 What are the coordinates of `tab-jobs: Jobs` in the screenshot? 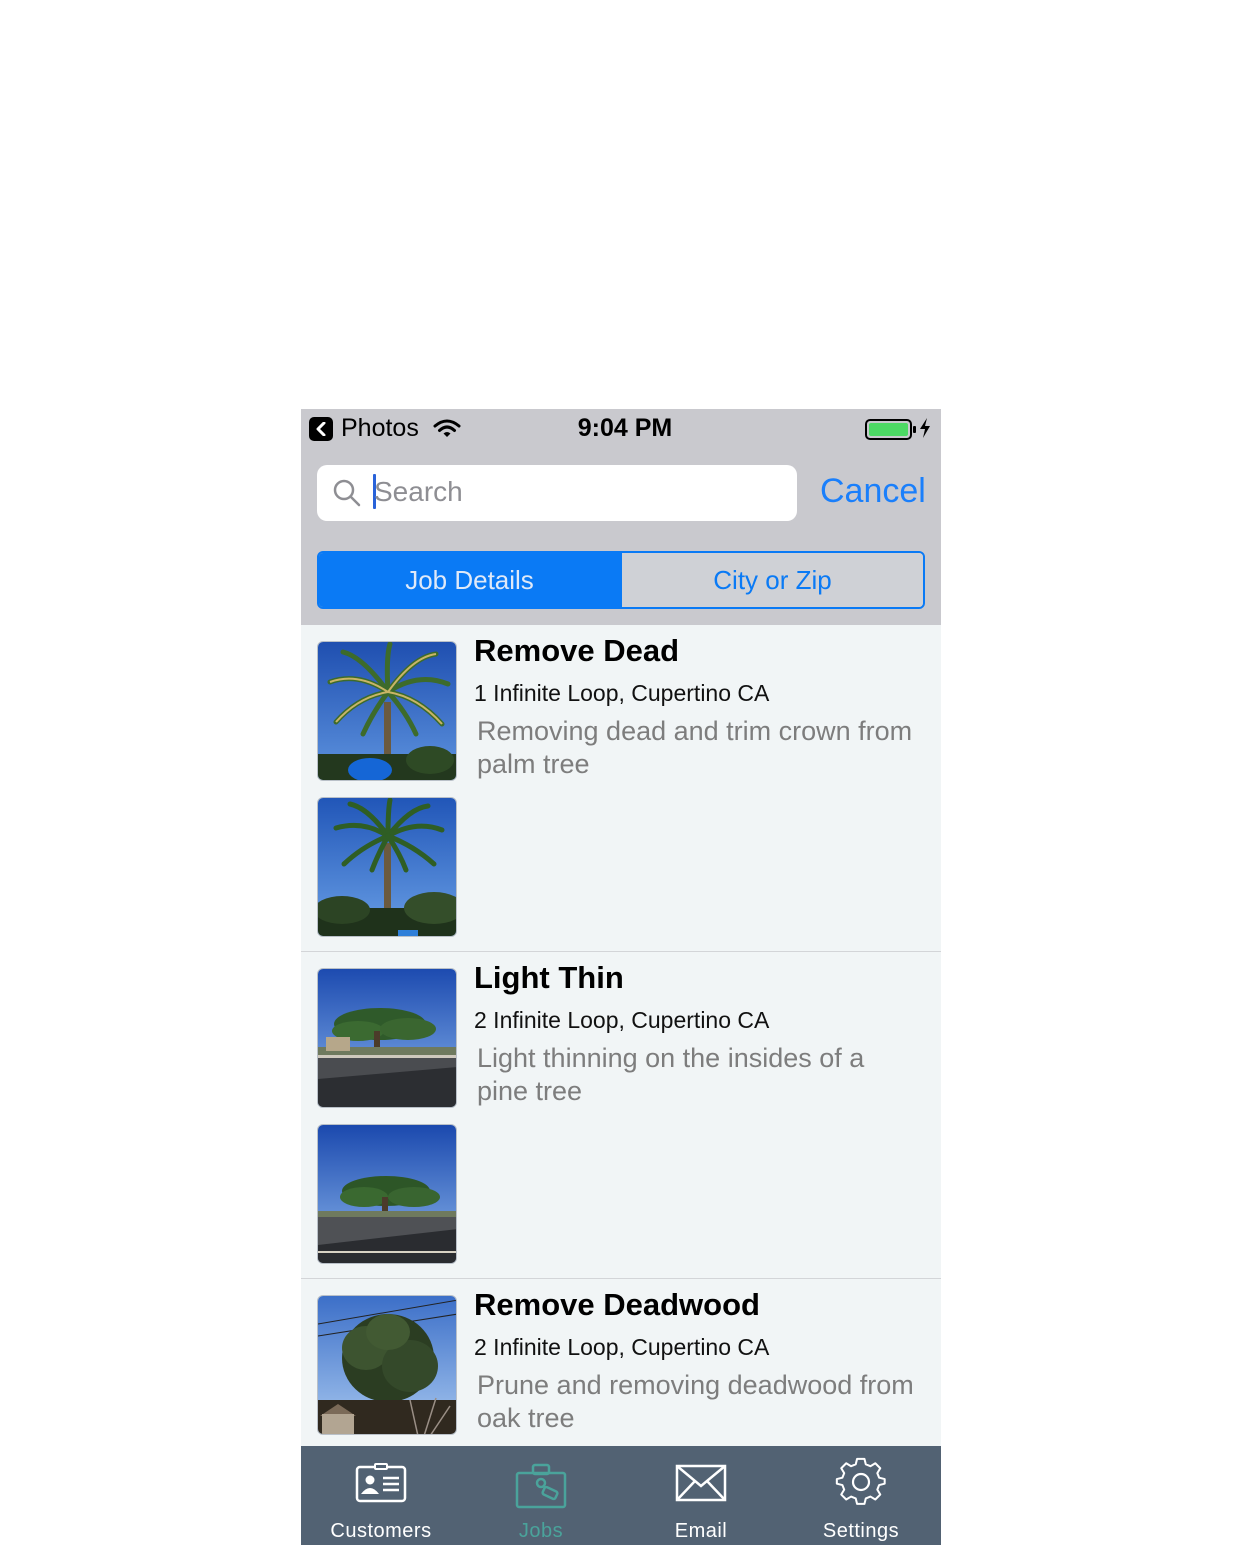 It's located at (541, 1495).